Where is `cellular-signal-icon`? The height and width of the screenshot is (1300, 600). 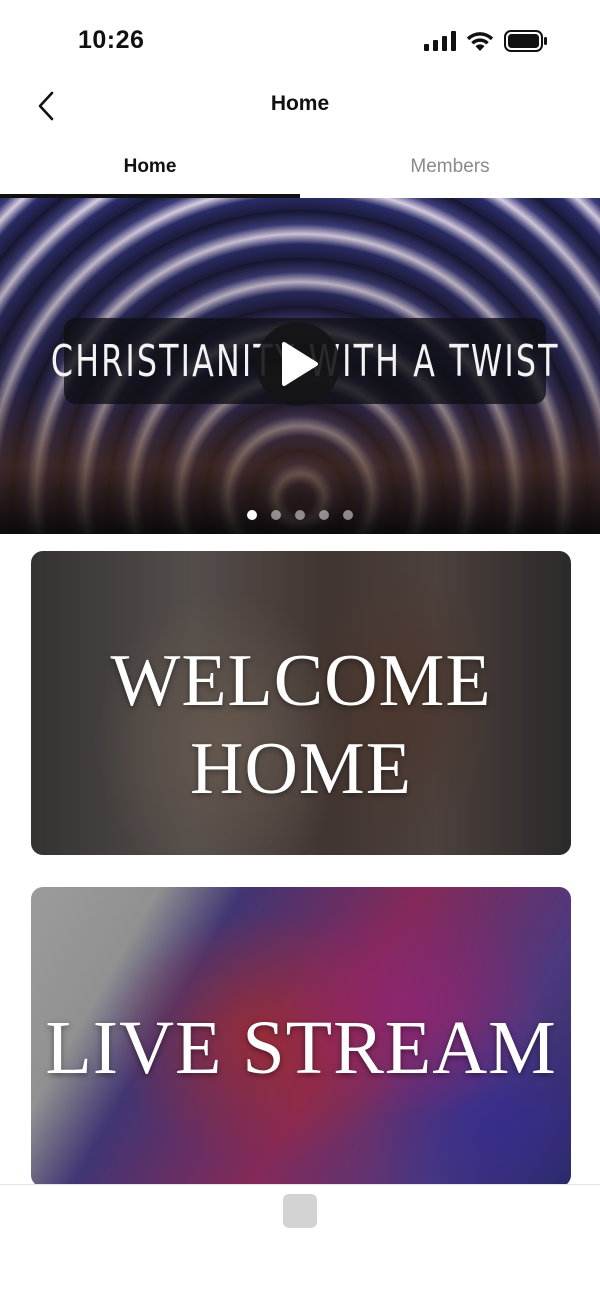
cellular-signal-icon is located at coordinates (440, 41).